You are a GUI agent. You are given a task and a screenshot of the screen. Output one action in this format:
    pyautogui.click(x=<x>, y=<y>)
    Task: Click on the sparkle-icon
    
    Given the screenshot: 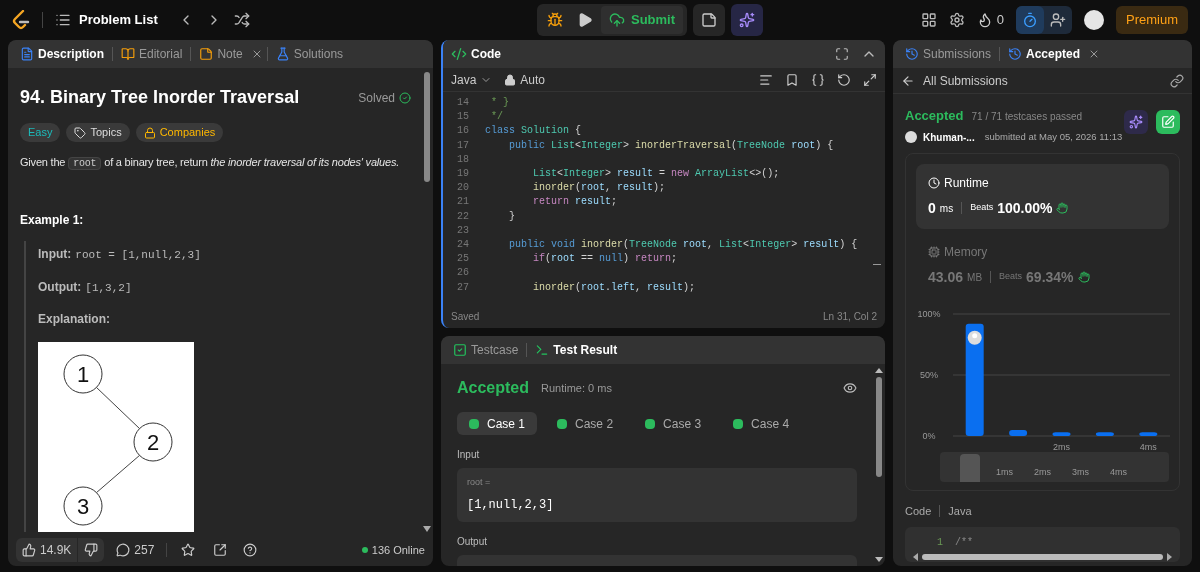 What is the action you would take?
    pyautogui.click(x=1136, y=122)
    